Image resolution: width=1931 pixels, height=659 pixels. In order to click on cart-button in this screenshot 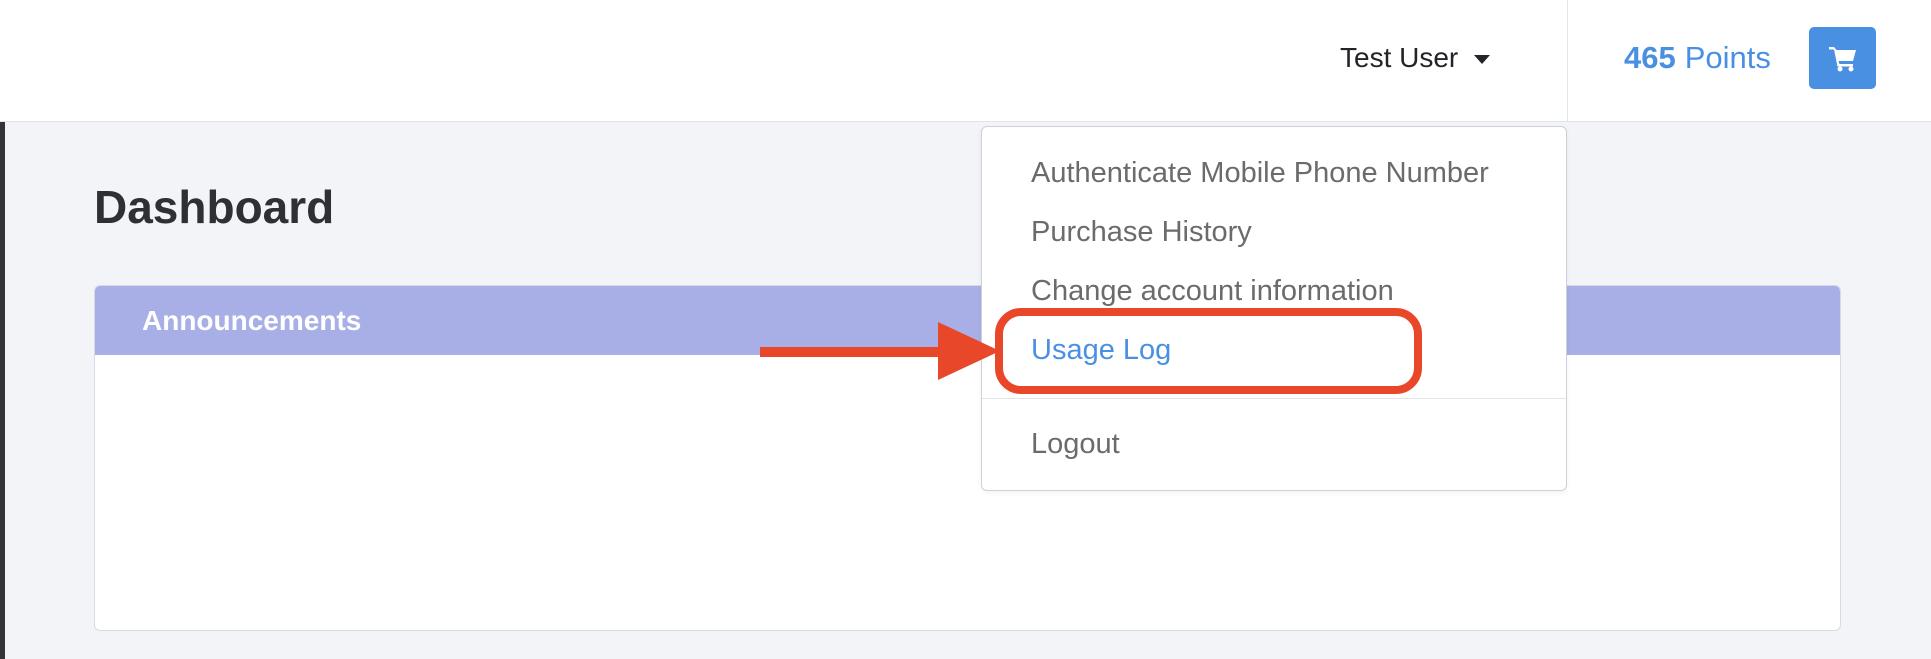, I will do `click(1842, 58)`.